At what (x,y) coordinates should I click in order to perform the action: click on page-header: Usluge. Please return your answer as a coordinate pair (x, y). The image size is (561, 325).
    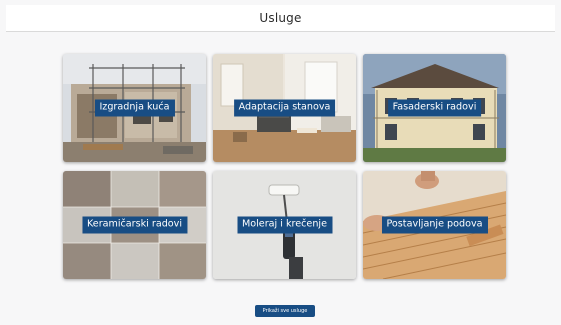
    Looking at the image, I should click on (280, 18).